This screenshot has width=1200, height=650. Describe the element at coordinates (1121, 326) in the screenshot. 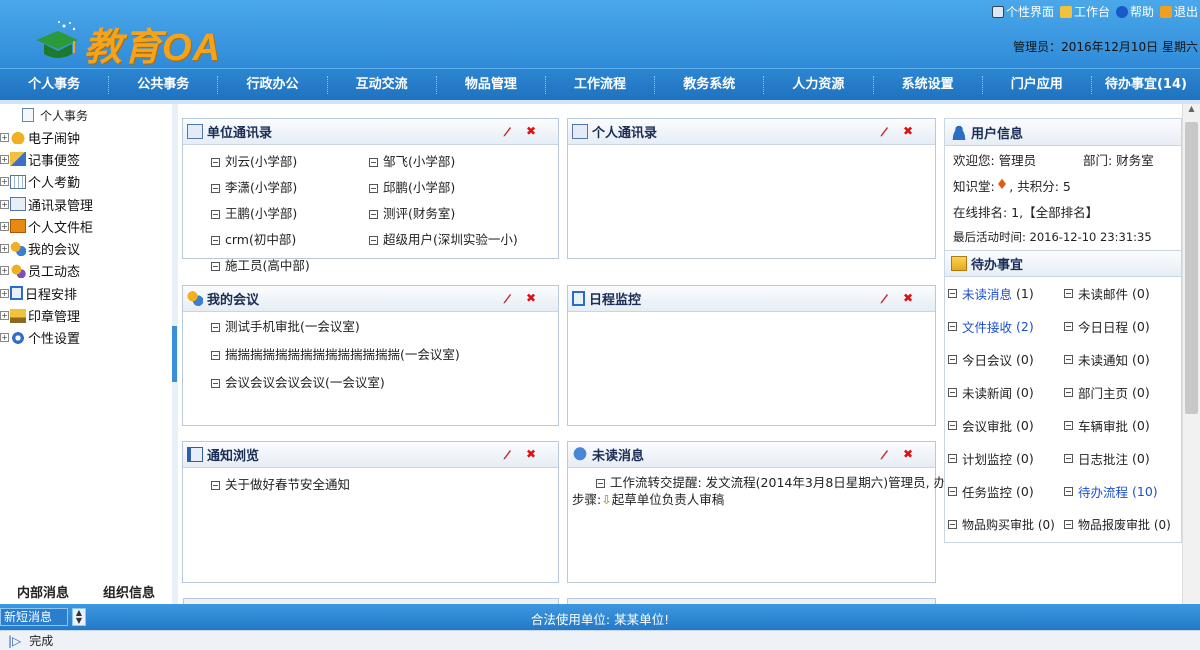

I see `todo-today-schedule: 今日日程 (0)` at that location.